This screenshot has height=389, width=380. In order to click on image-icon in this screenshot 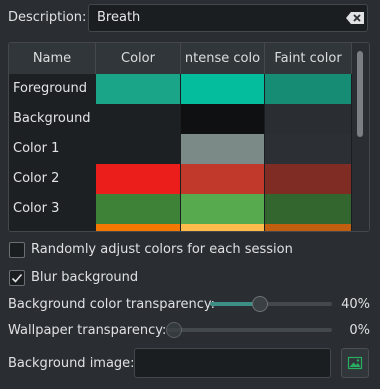, I will do `click(355, 363)`.